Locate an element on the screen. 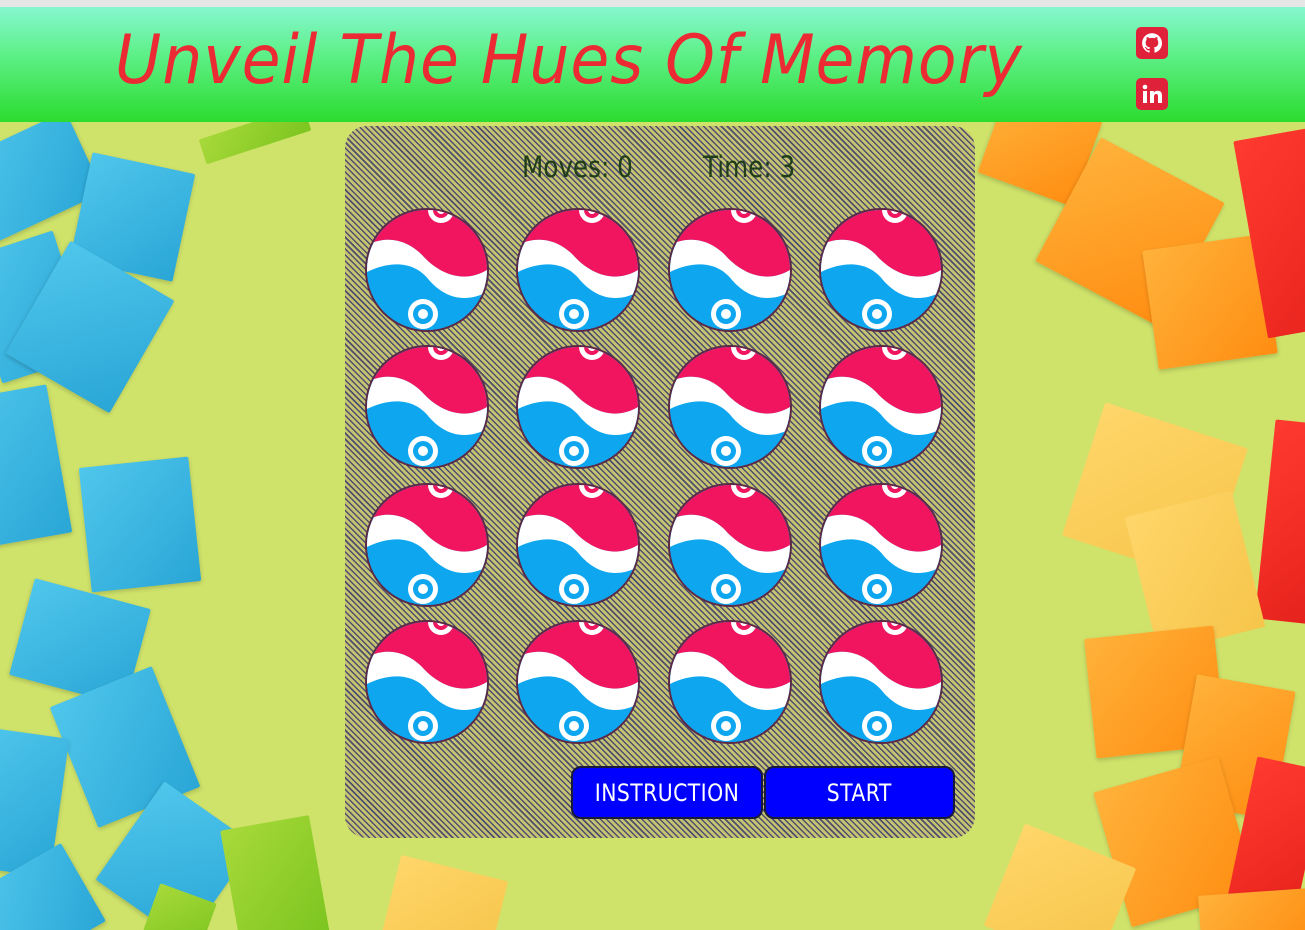 The height and width of the screenshot is (930, 1305). start-button: START is located at coordinates (859, 792).